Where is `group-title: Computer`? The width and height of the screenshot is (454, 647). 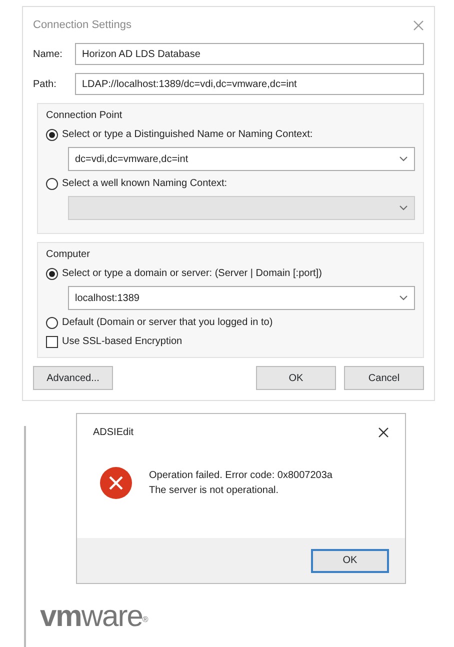 group-title: Computer is located at coordinates (68, 255).